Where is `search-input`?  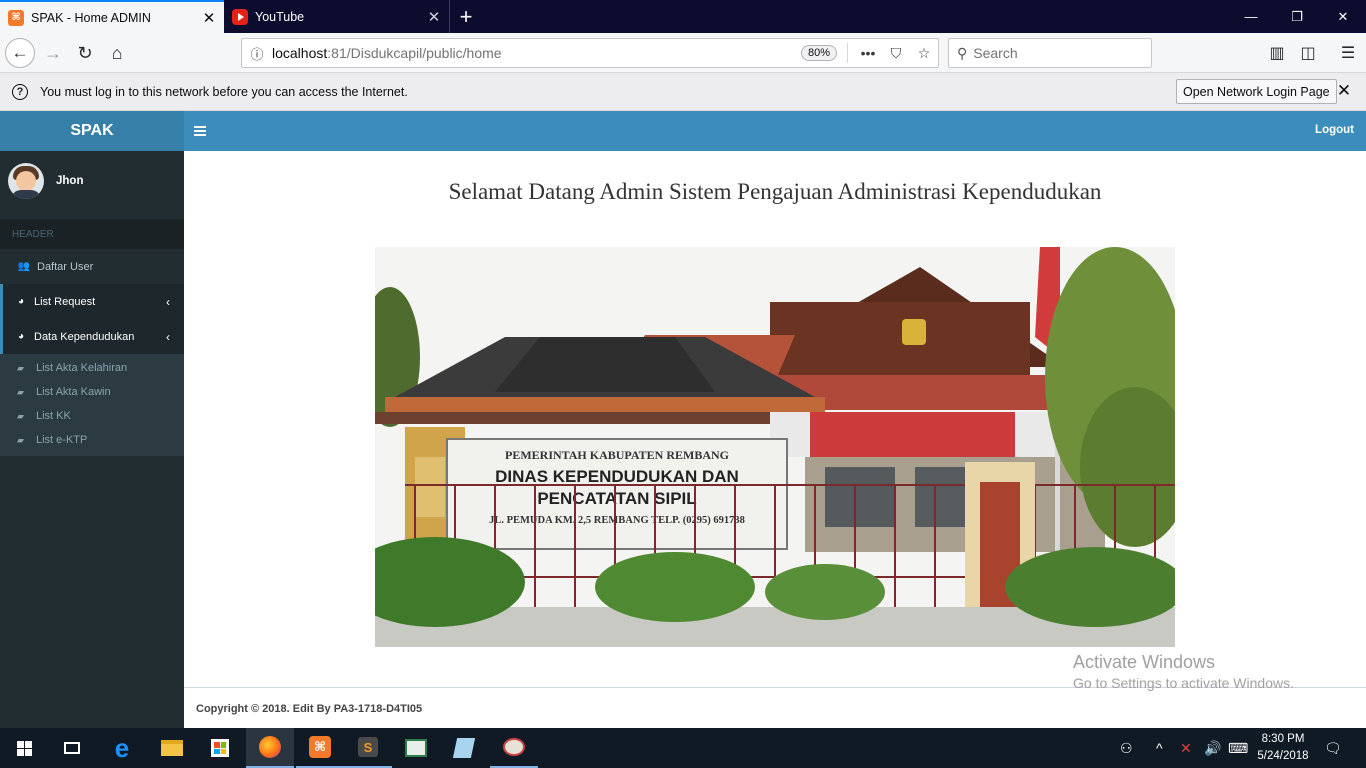 search-input is located at coordinates (1053, 53).